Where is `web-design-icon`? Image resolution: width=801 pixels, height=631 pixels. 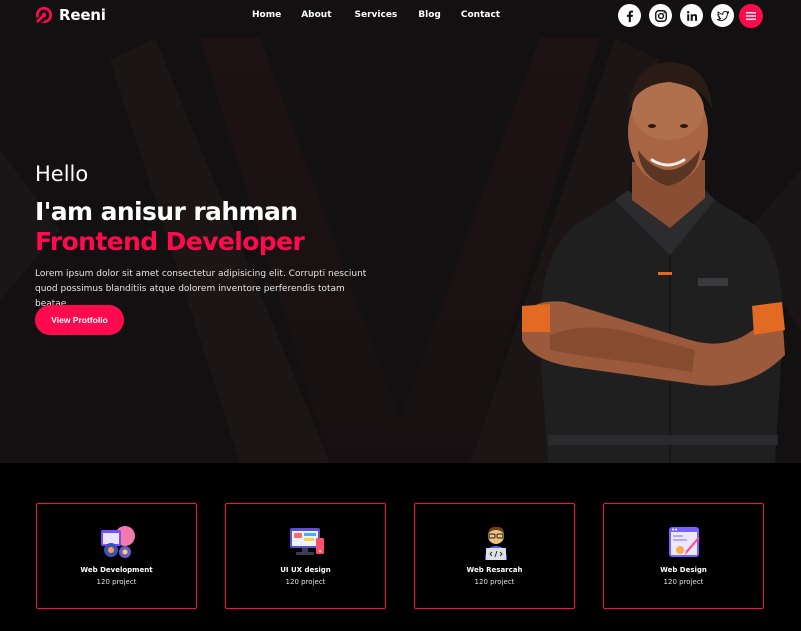 web-design-icon is located at coordinates (684, 542).